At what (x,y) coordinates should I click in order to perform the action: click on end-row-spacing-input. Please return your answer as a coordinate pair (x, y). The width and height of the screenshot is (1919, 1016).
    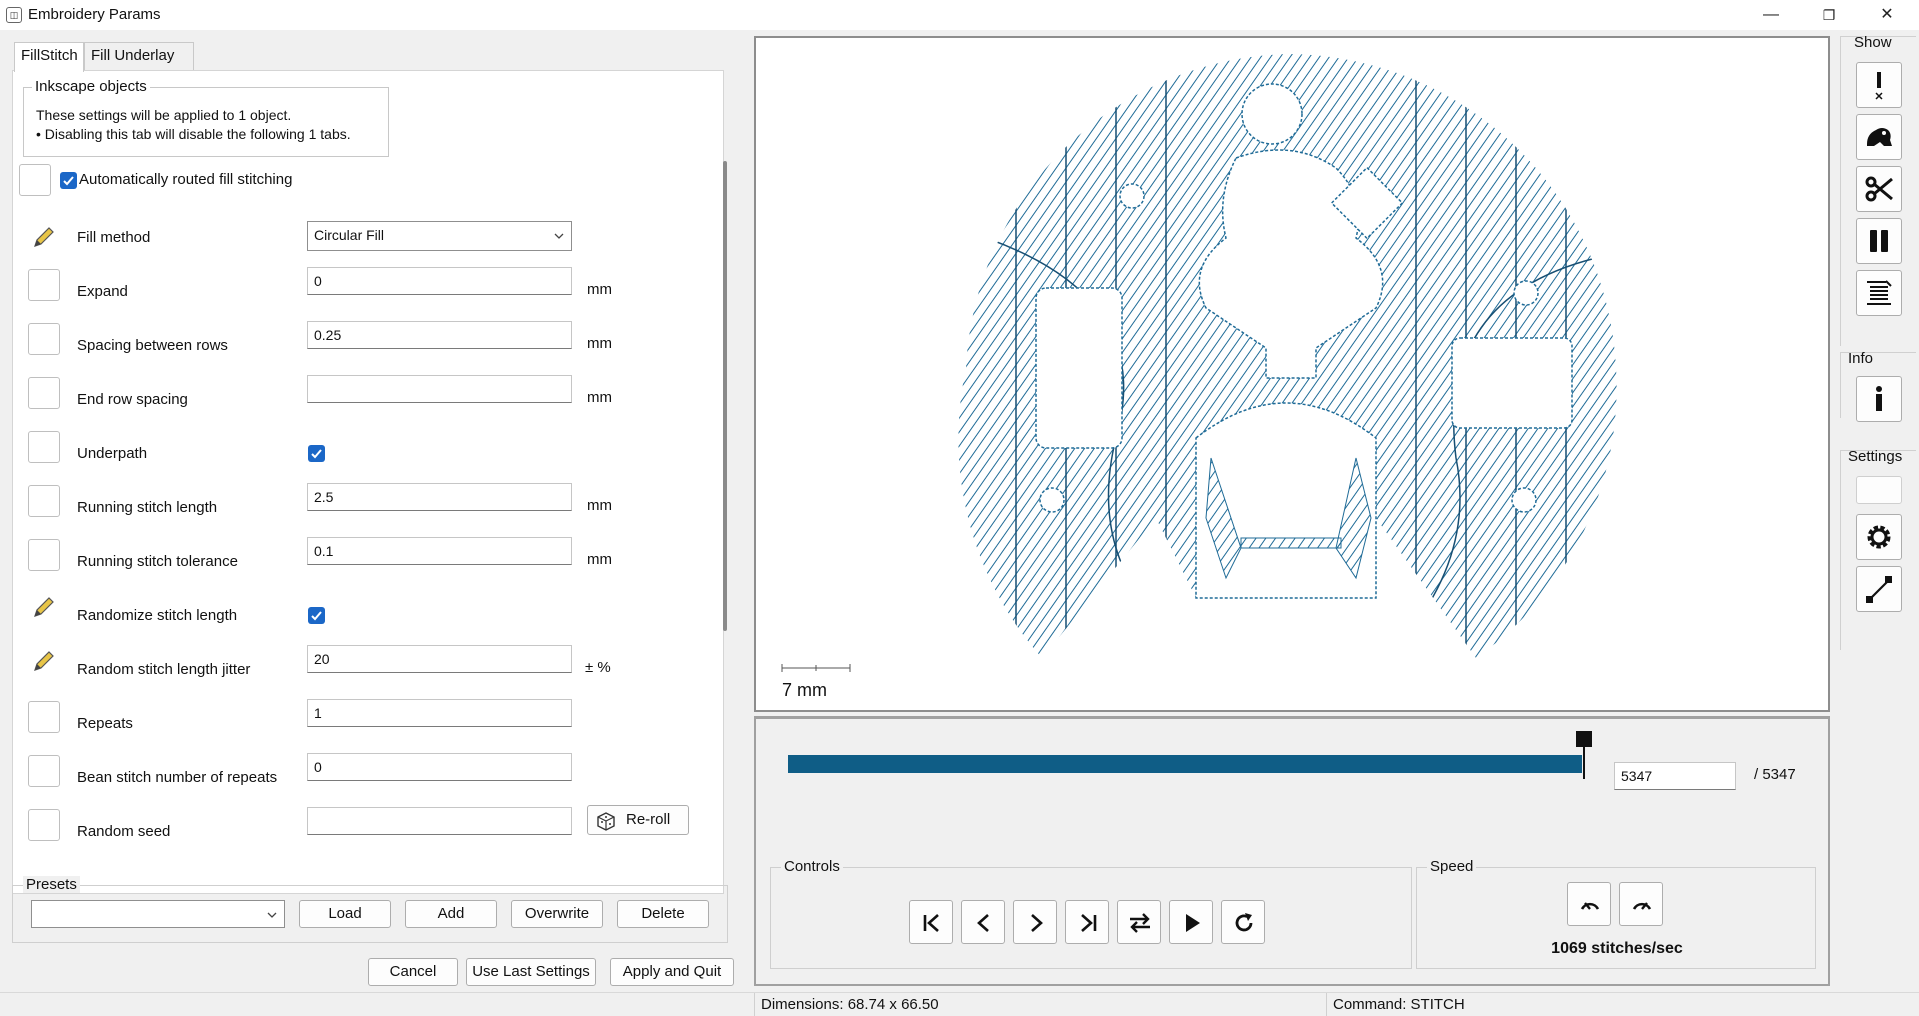
    Looking at the image, I should click on (439, 389).